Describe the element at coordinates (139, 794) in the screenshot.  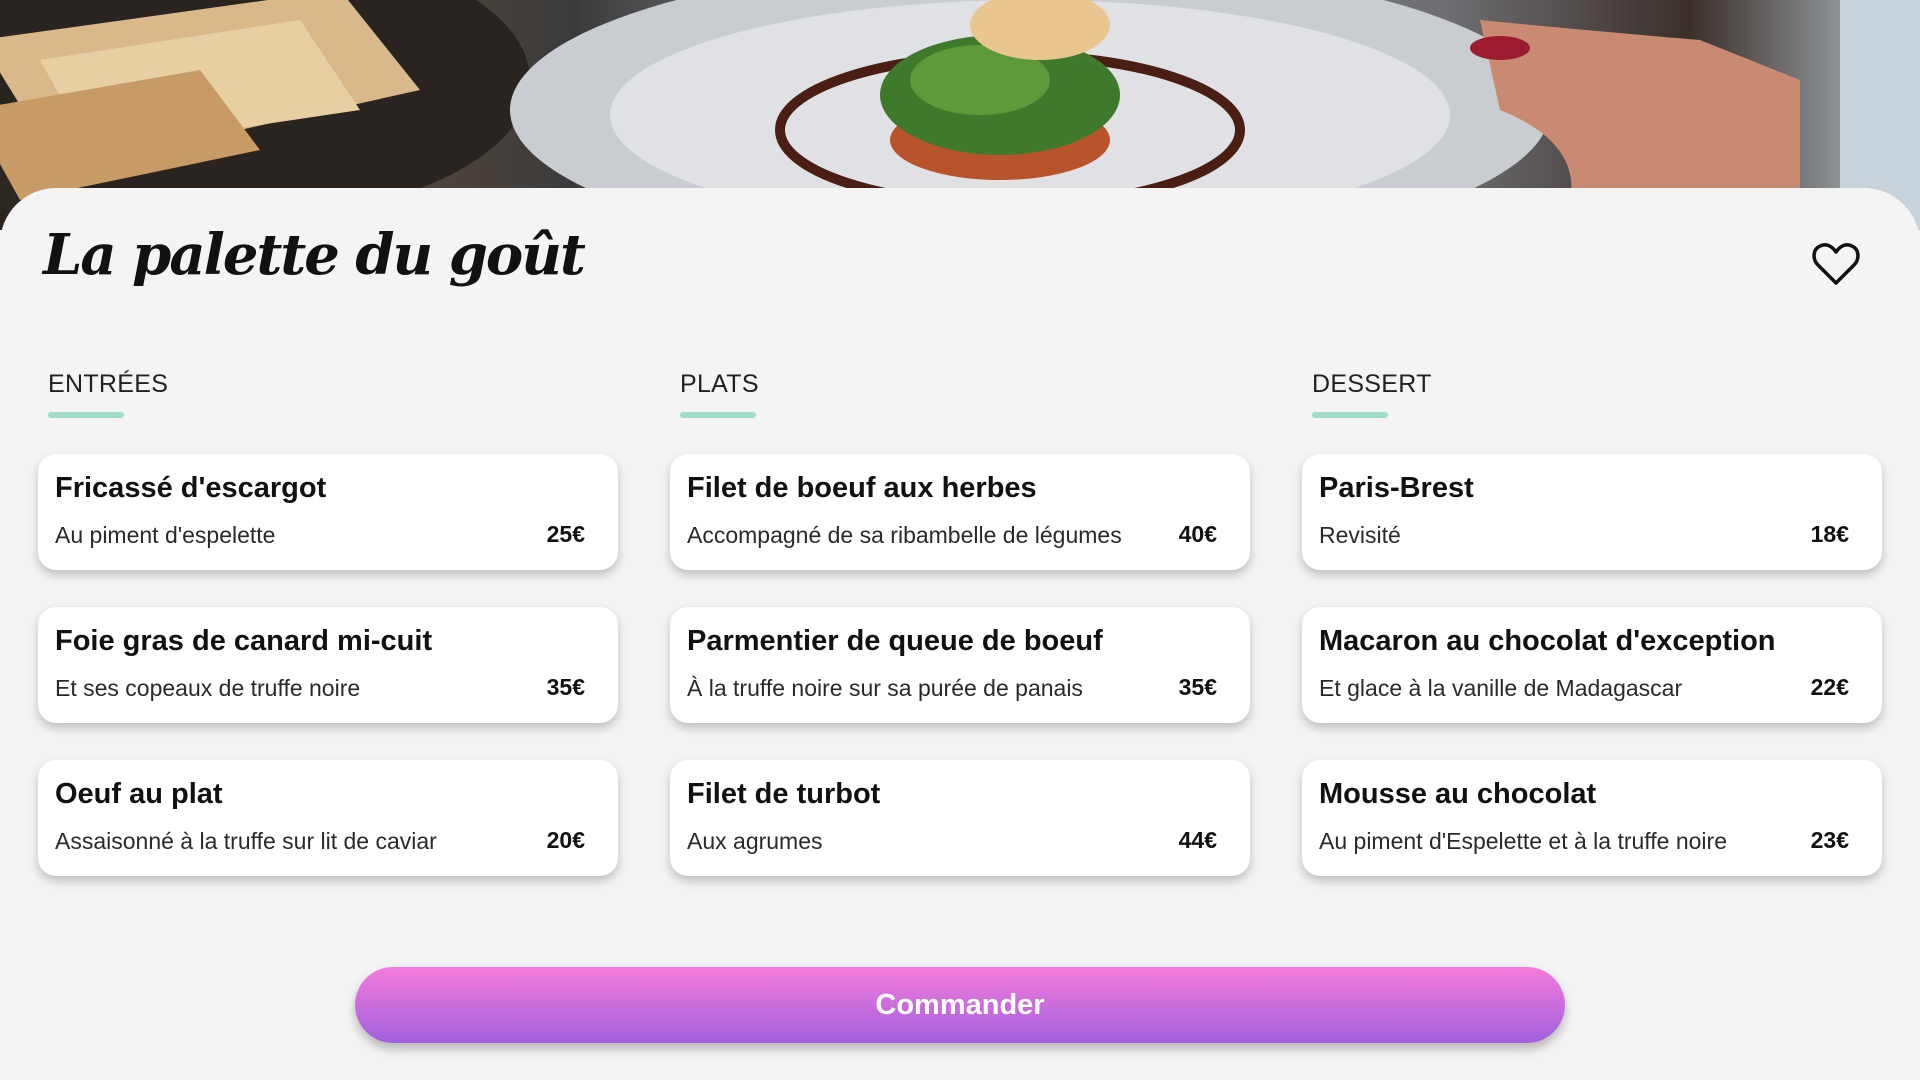
I see `dish-name: Oeuf au plat` at that location.